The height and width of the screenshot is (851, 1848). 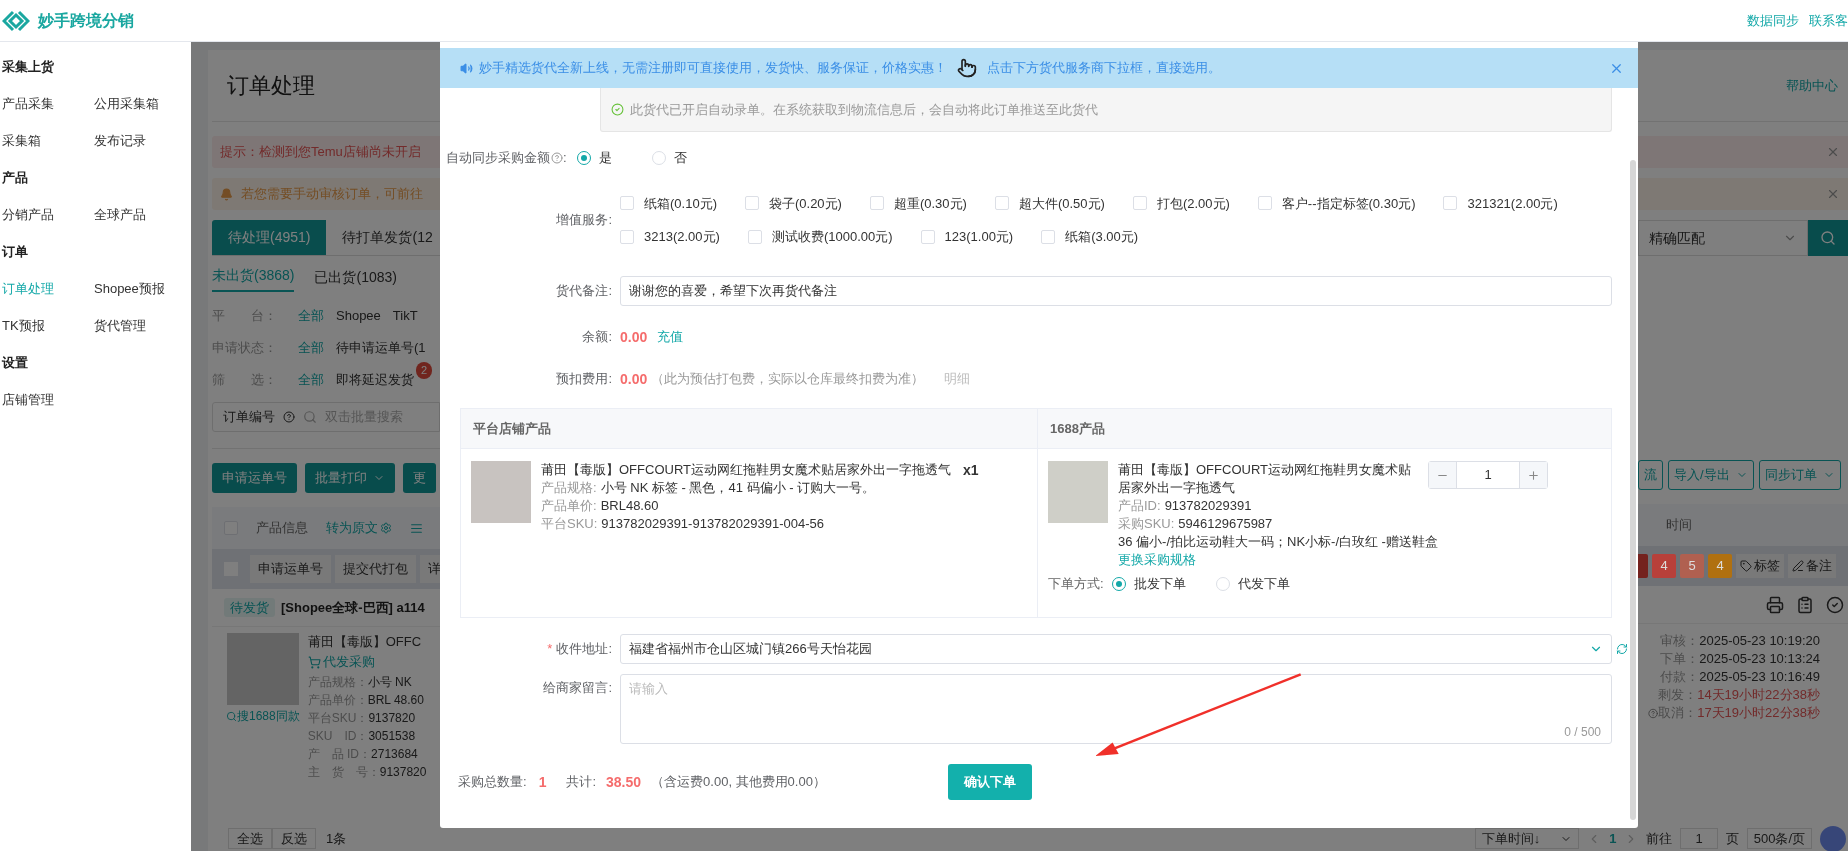 What do you see at coordinates (1633, 490) in the screenshot?
I see `scrollbar` at bounding box center [1633, 490].